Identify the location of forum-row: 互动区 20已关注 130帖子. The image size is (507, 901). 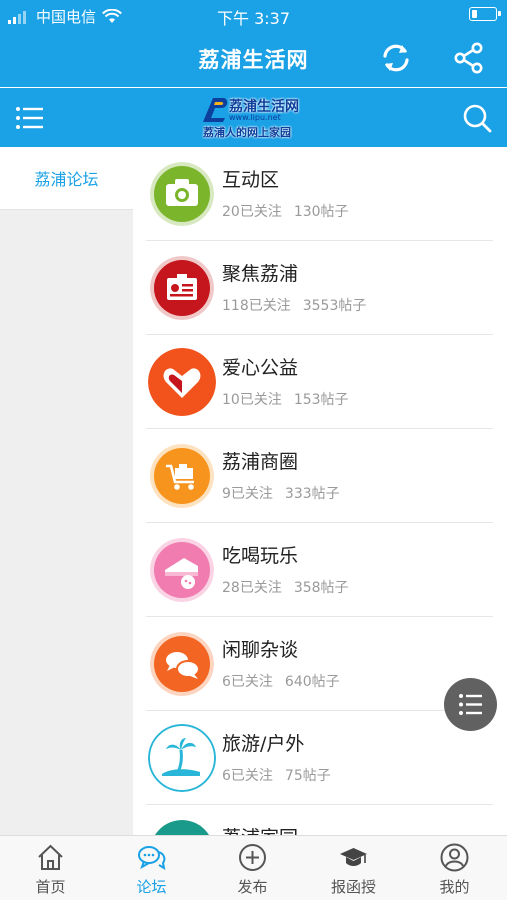
(319, 194).